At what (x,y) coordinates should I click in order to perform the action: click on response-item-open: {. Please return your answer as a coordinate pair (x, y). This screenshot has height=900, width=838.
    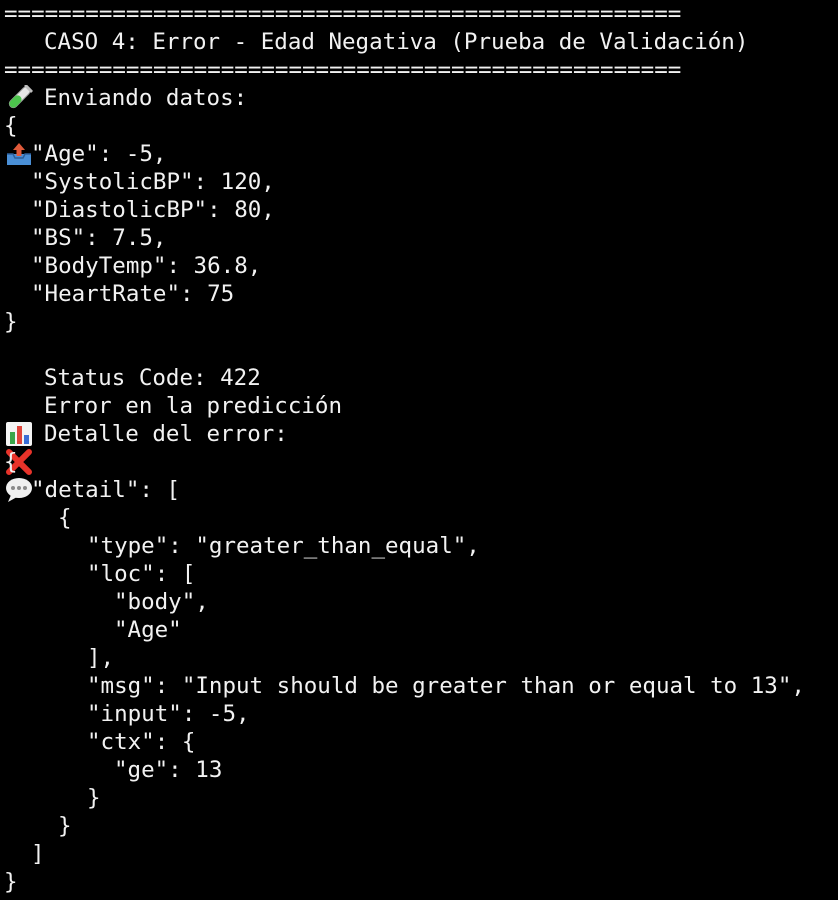
    Looking at the image, I should click on (65, 518).